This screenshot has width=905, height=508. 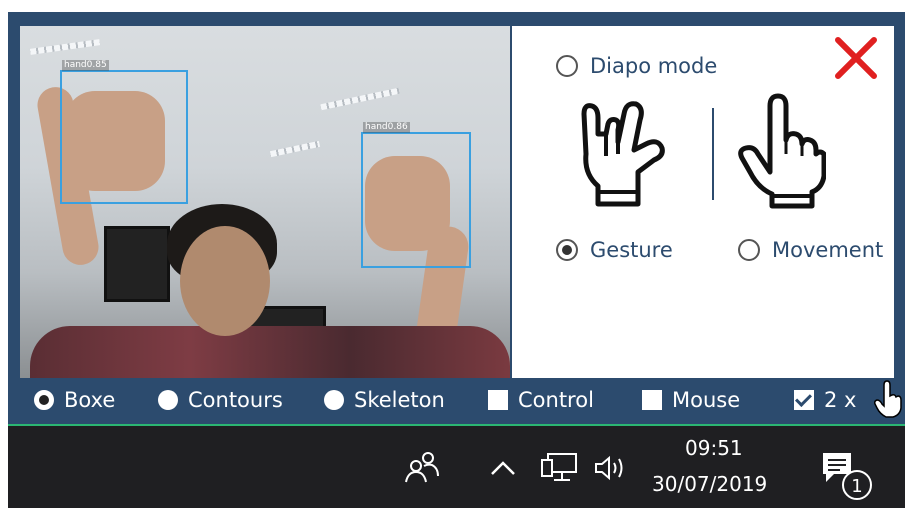 What do you see at coordinates (840, 400) in the screenshot?
I see `two-x-label: 2 x` at bounding box center [840, 400].